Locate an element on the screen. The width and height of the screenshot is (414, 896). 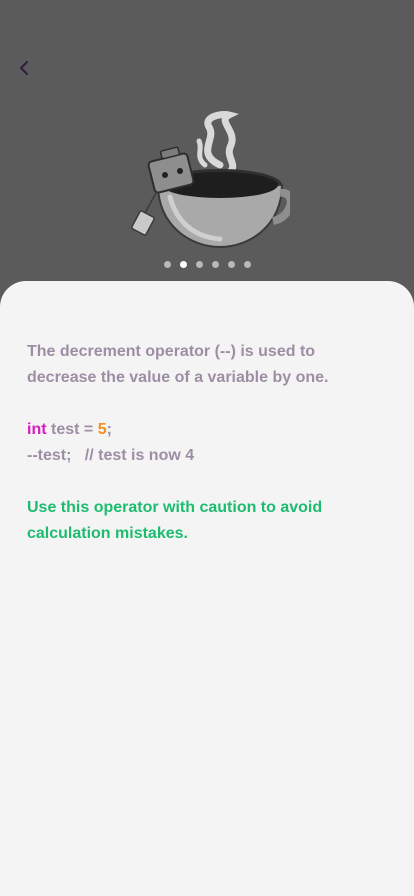
code-assignment: test = is located at coordinates (72, 429).